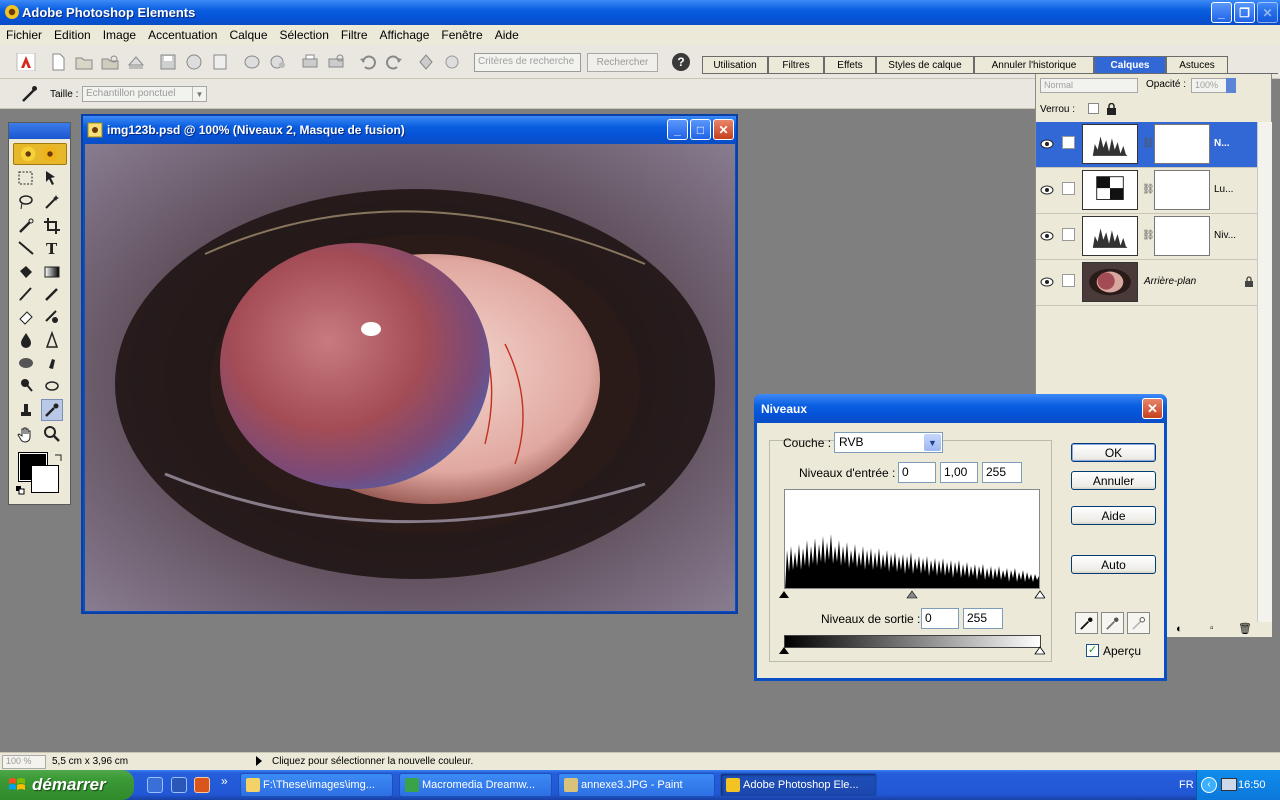  I want to click on status-menu-arrow-icon, so click(259, 761).